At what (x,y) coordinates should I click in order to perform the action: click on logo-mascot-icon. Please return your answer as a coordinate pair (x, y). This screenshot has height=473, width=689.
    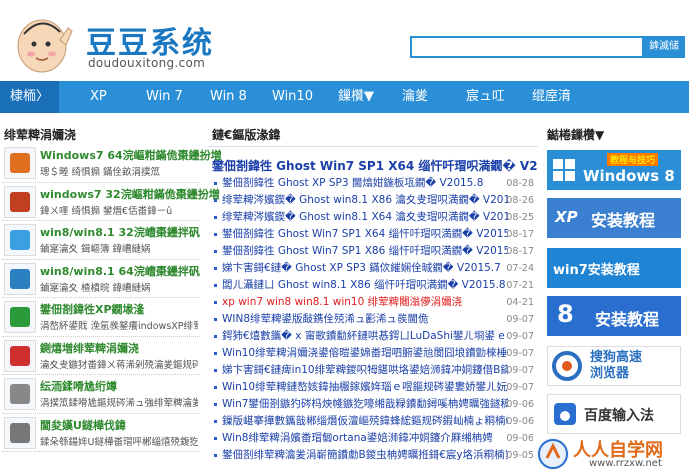
    Looking at the image, I should click on (46, 43).